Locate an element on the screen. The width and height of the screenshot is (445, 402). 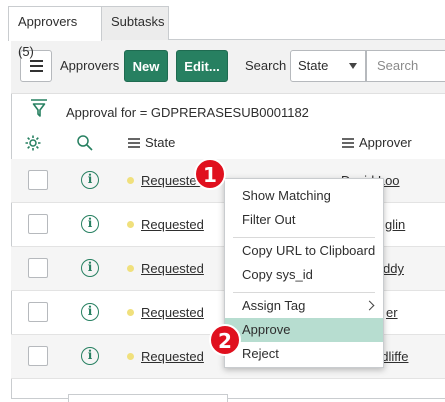
tab-approvers: Approvers (5) is located at coordinates (55, 32).